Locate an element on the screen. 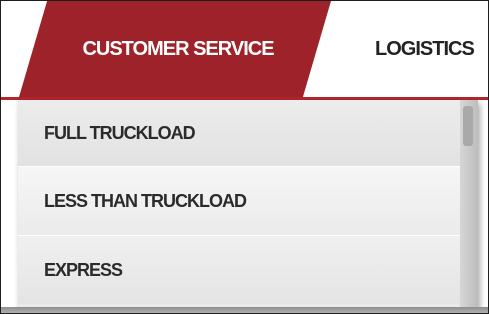 The height and width of the screenshot is (314, 489). menu-item-label: LESS THAN TRUCKLOAD is located at coordinates (145, 200).